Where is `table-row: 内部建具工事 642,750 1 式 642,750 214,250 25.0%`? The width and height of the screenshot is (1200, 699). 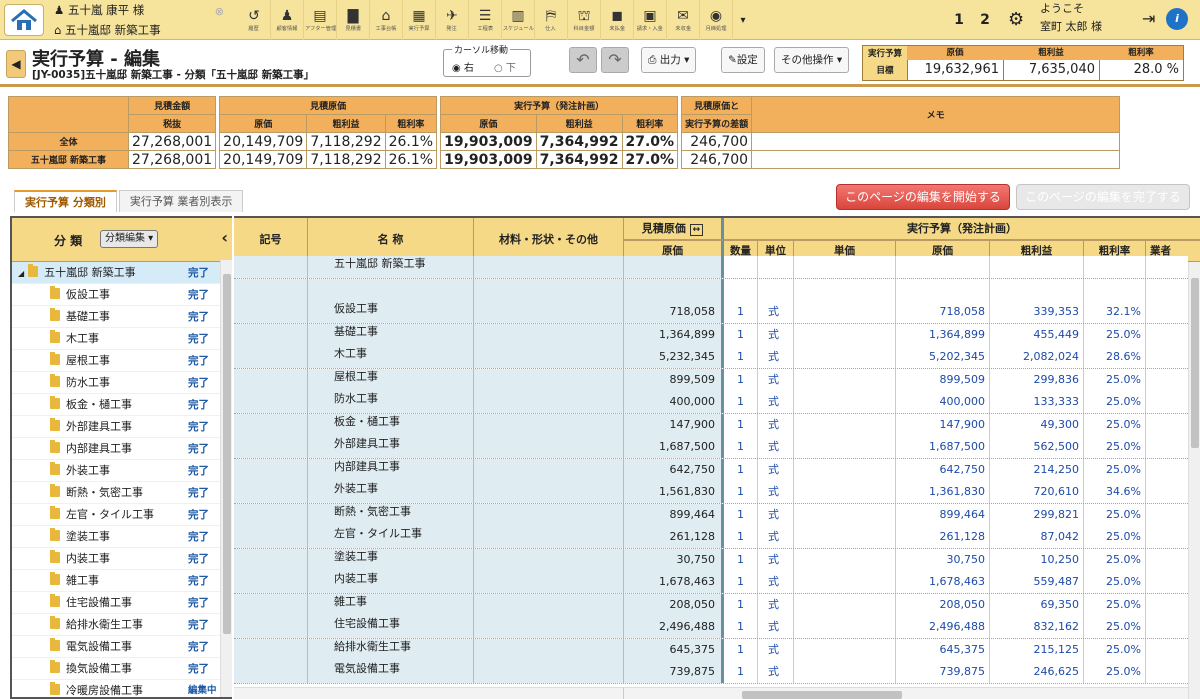 table-row: 内部建具工事 642,750 1 式 642,750 214,250 25.0% is located at coordinates (711, 469).